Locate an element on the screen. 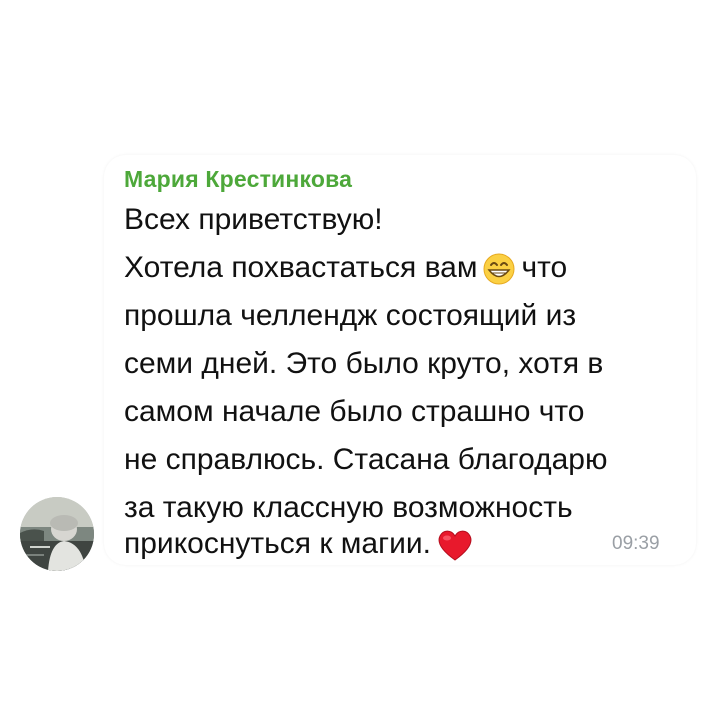  message-line: прошла челлендж состоящий из is located at coordinates (350, 315).